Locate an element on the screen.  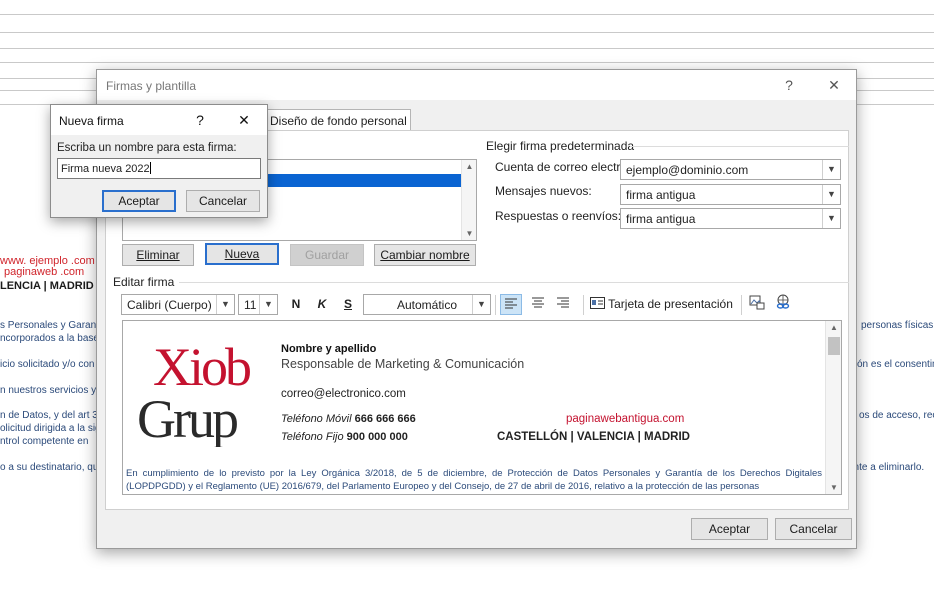
font-size-value: 11 is located at coordinates (250, 305).